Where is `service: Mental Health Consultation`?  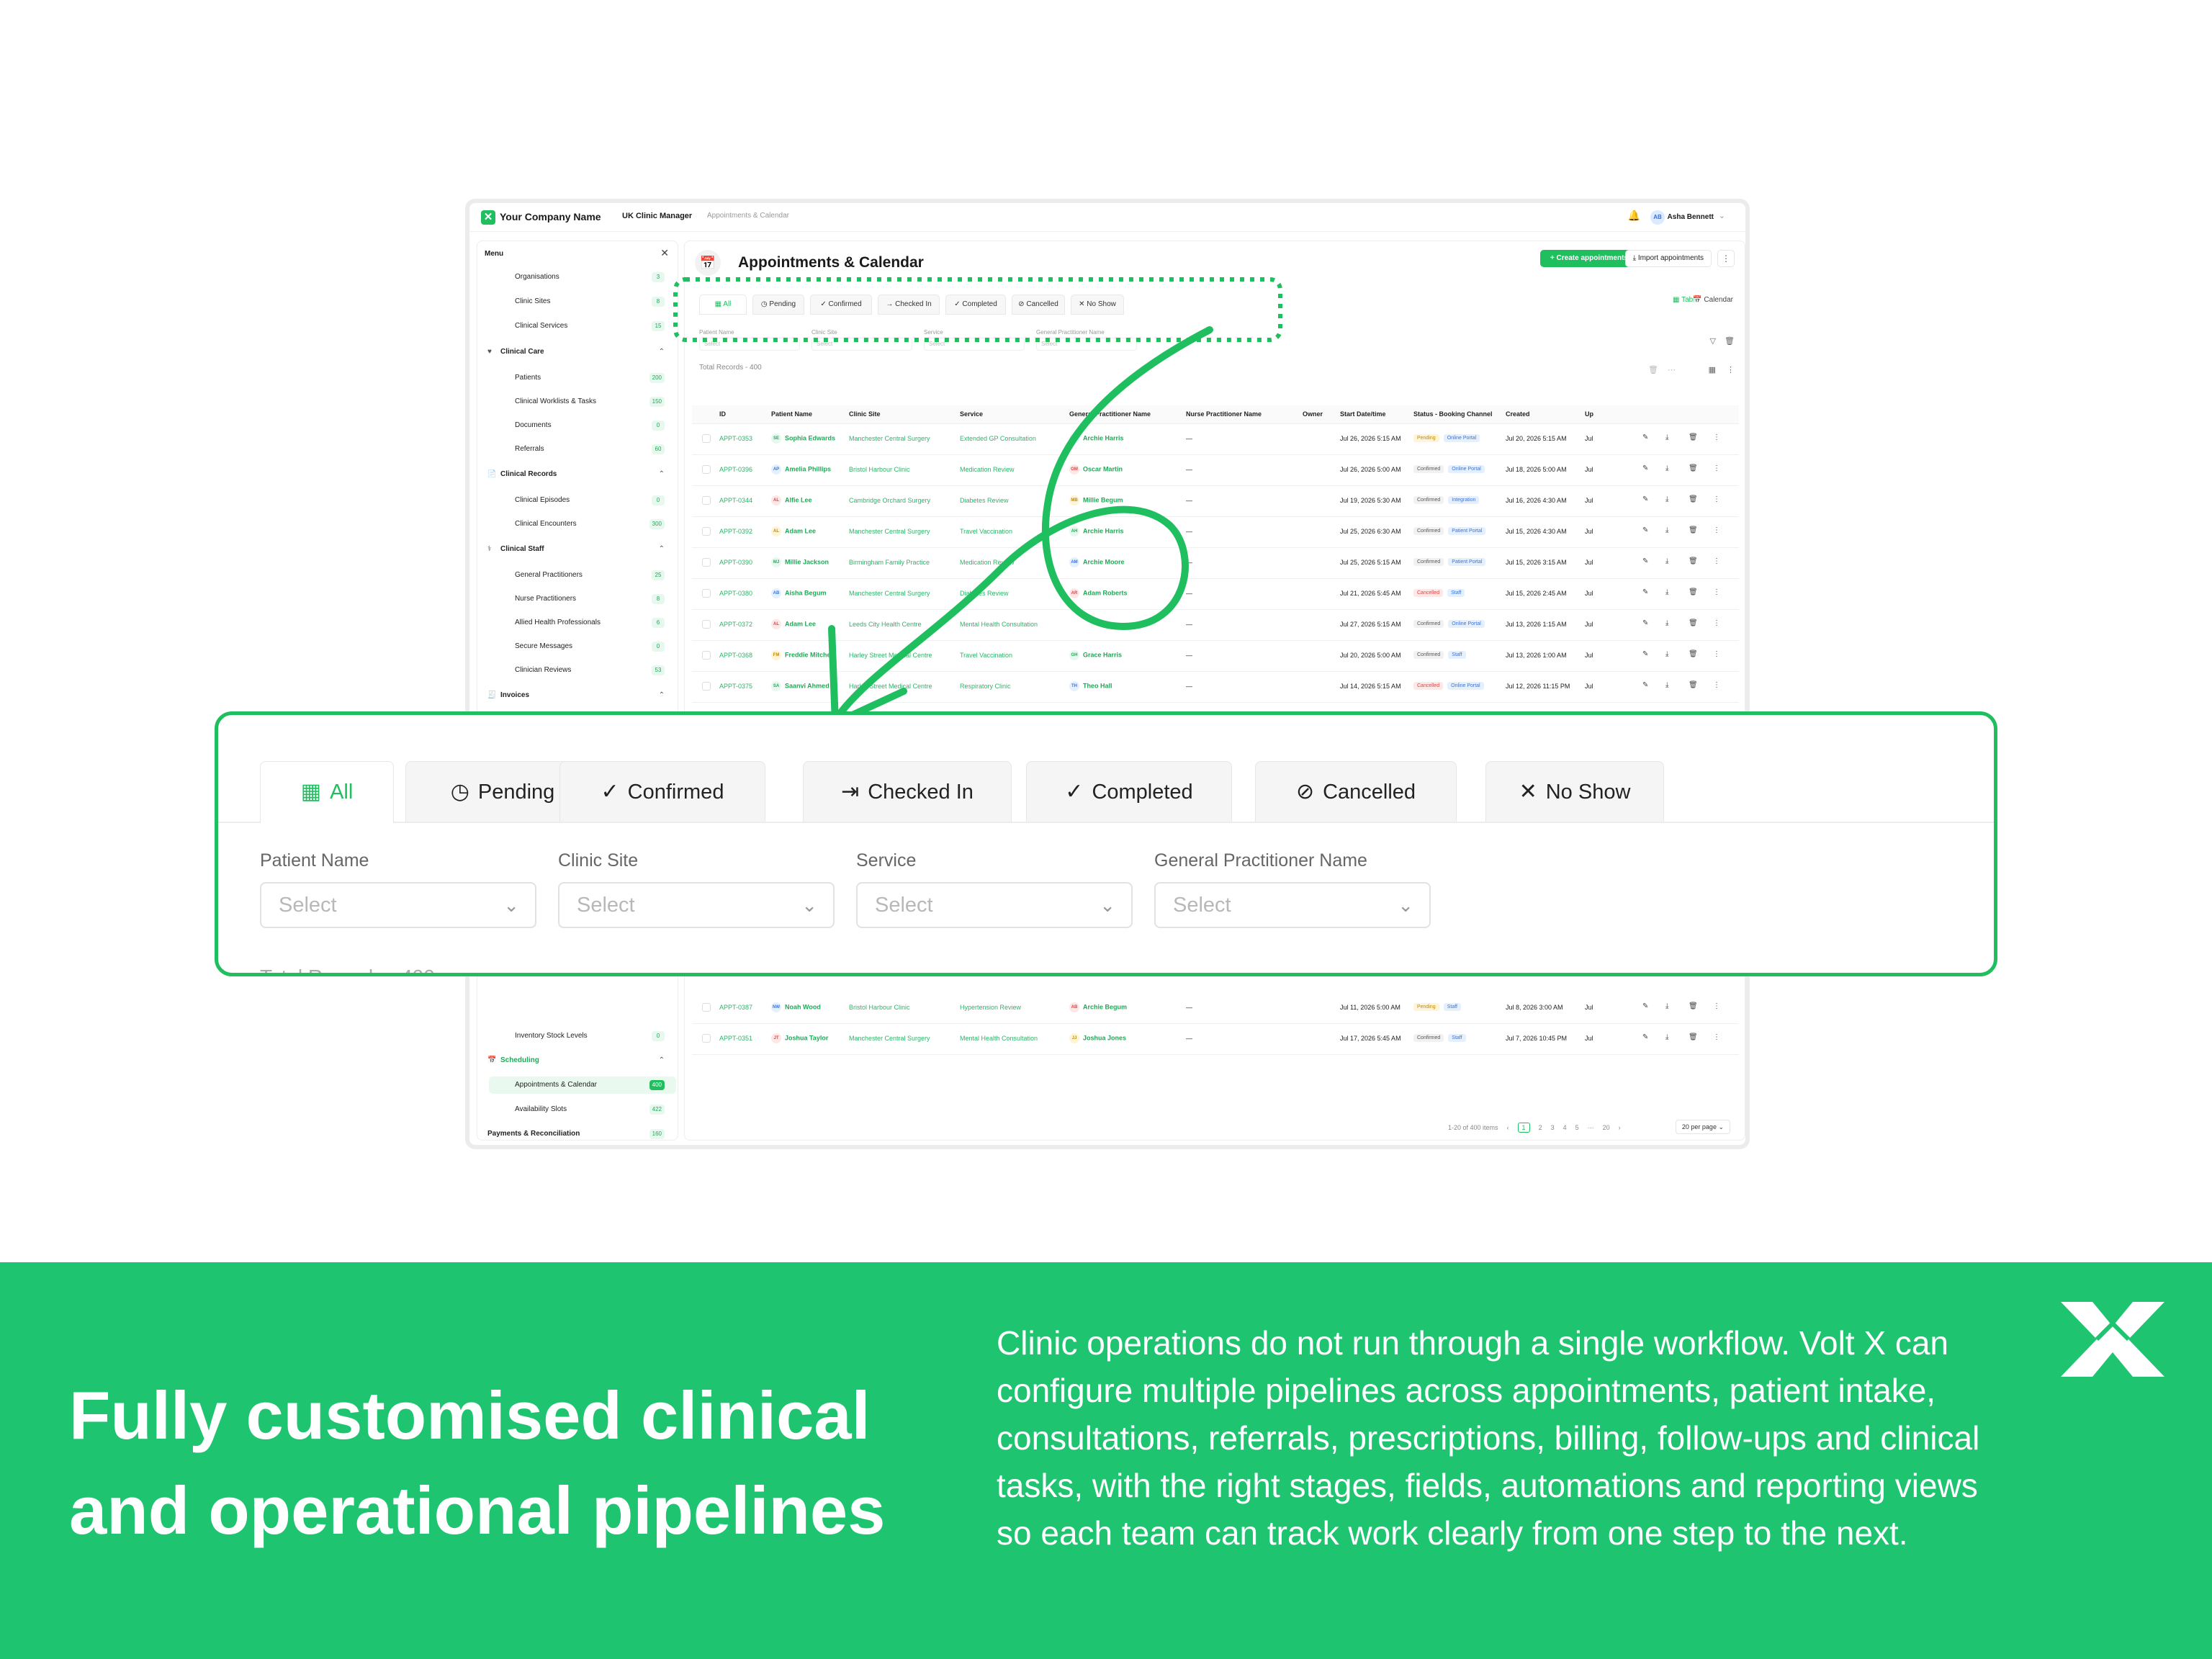 service: Mental Health Consultation is located at coordinates (999, 1038).